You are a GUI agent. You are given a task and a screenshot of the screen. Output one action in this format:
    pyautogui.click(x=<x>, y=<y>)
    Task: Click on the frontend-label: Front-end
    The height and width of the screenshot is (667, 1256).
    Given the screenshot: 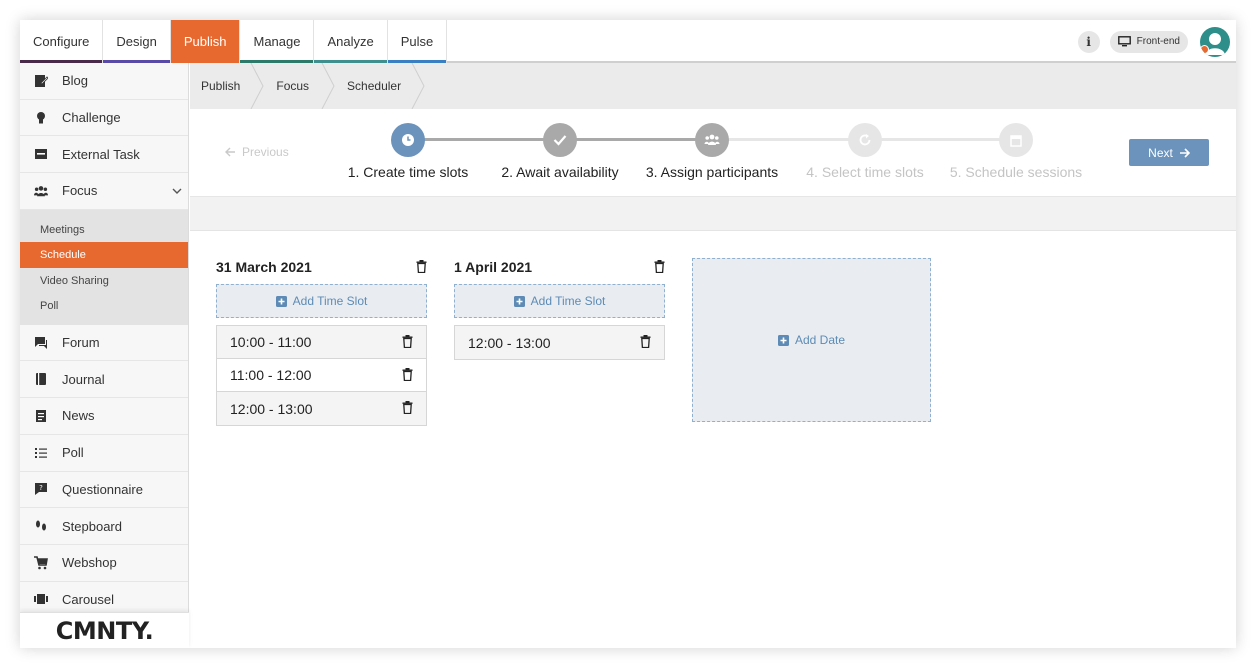 What is the action you would take?
    pyautogui.click(x=1158, y=41)
    